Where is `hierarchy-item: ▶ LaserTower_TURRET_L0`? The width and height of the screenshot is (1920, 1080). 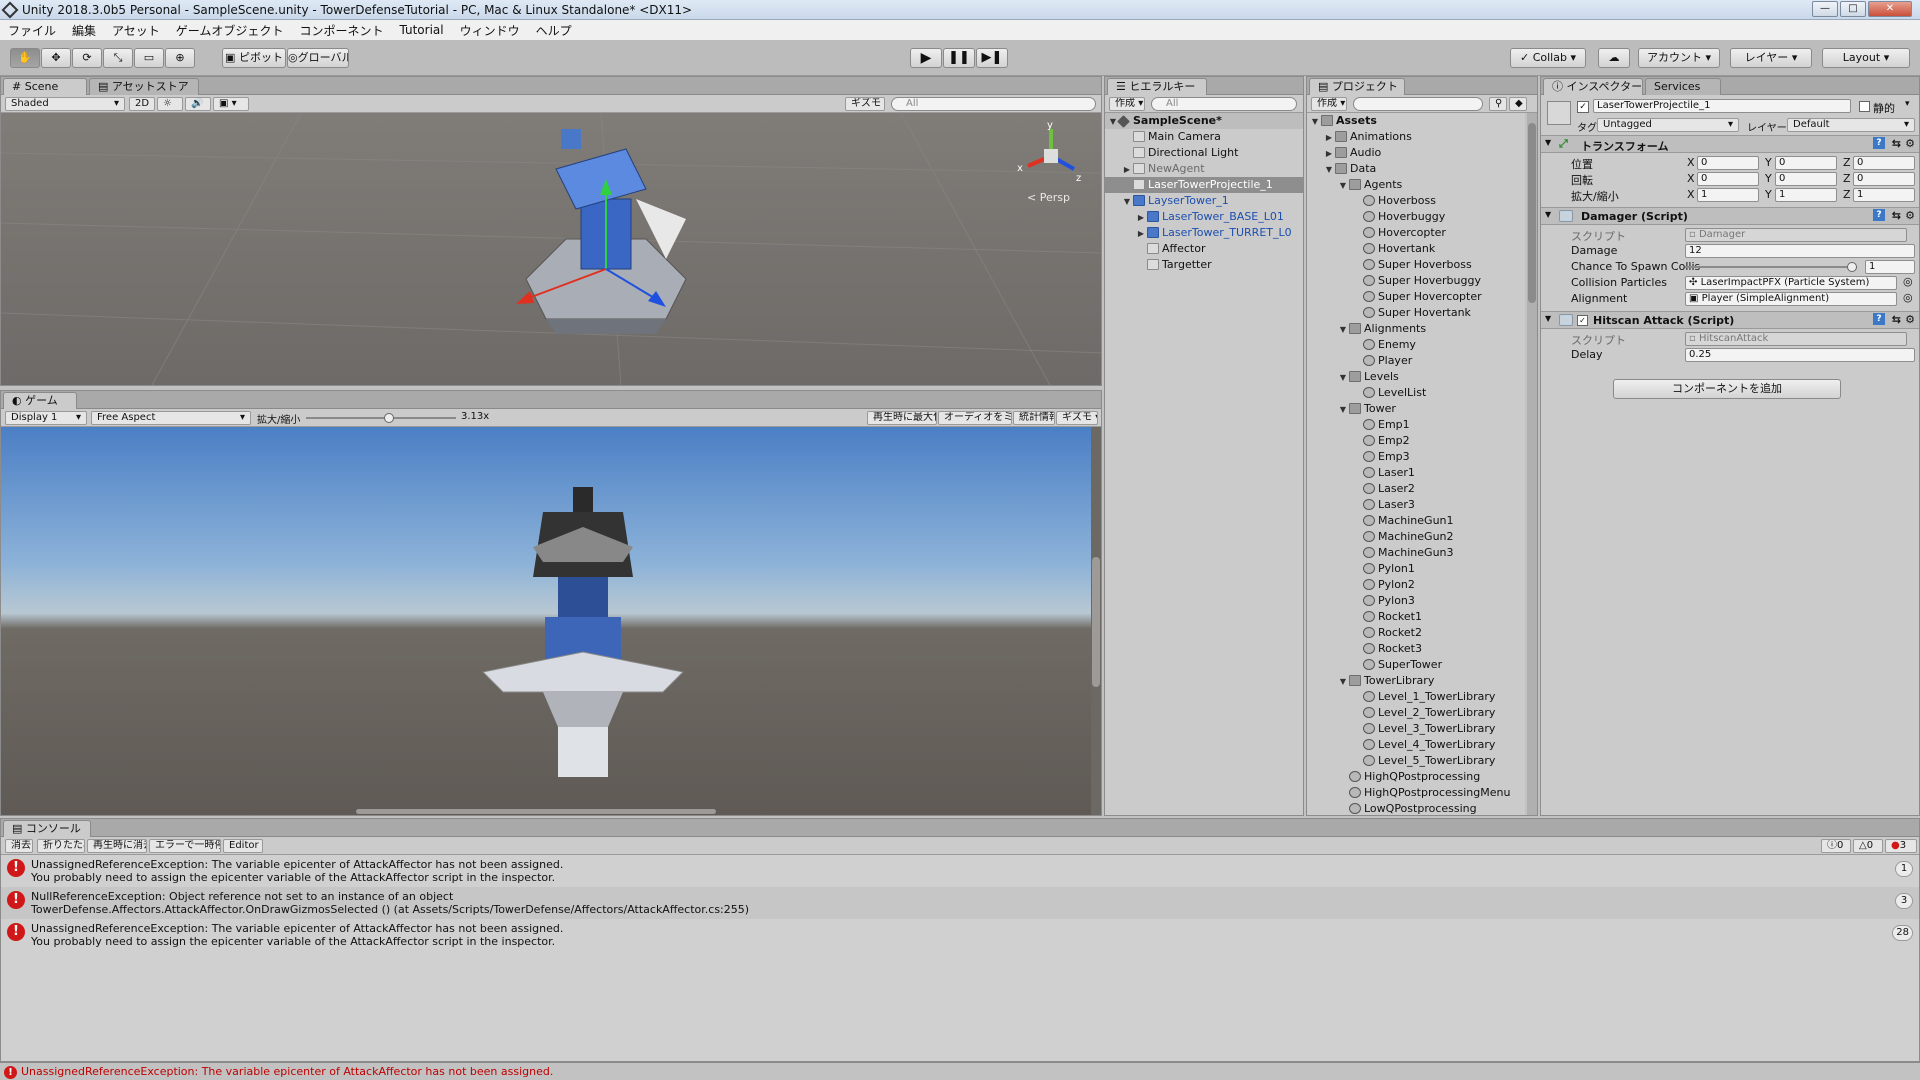
hierarchy-item: ▶ LaserTower_TURRET_L0 is located at coordinates (1204, 233).